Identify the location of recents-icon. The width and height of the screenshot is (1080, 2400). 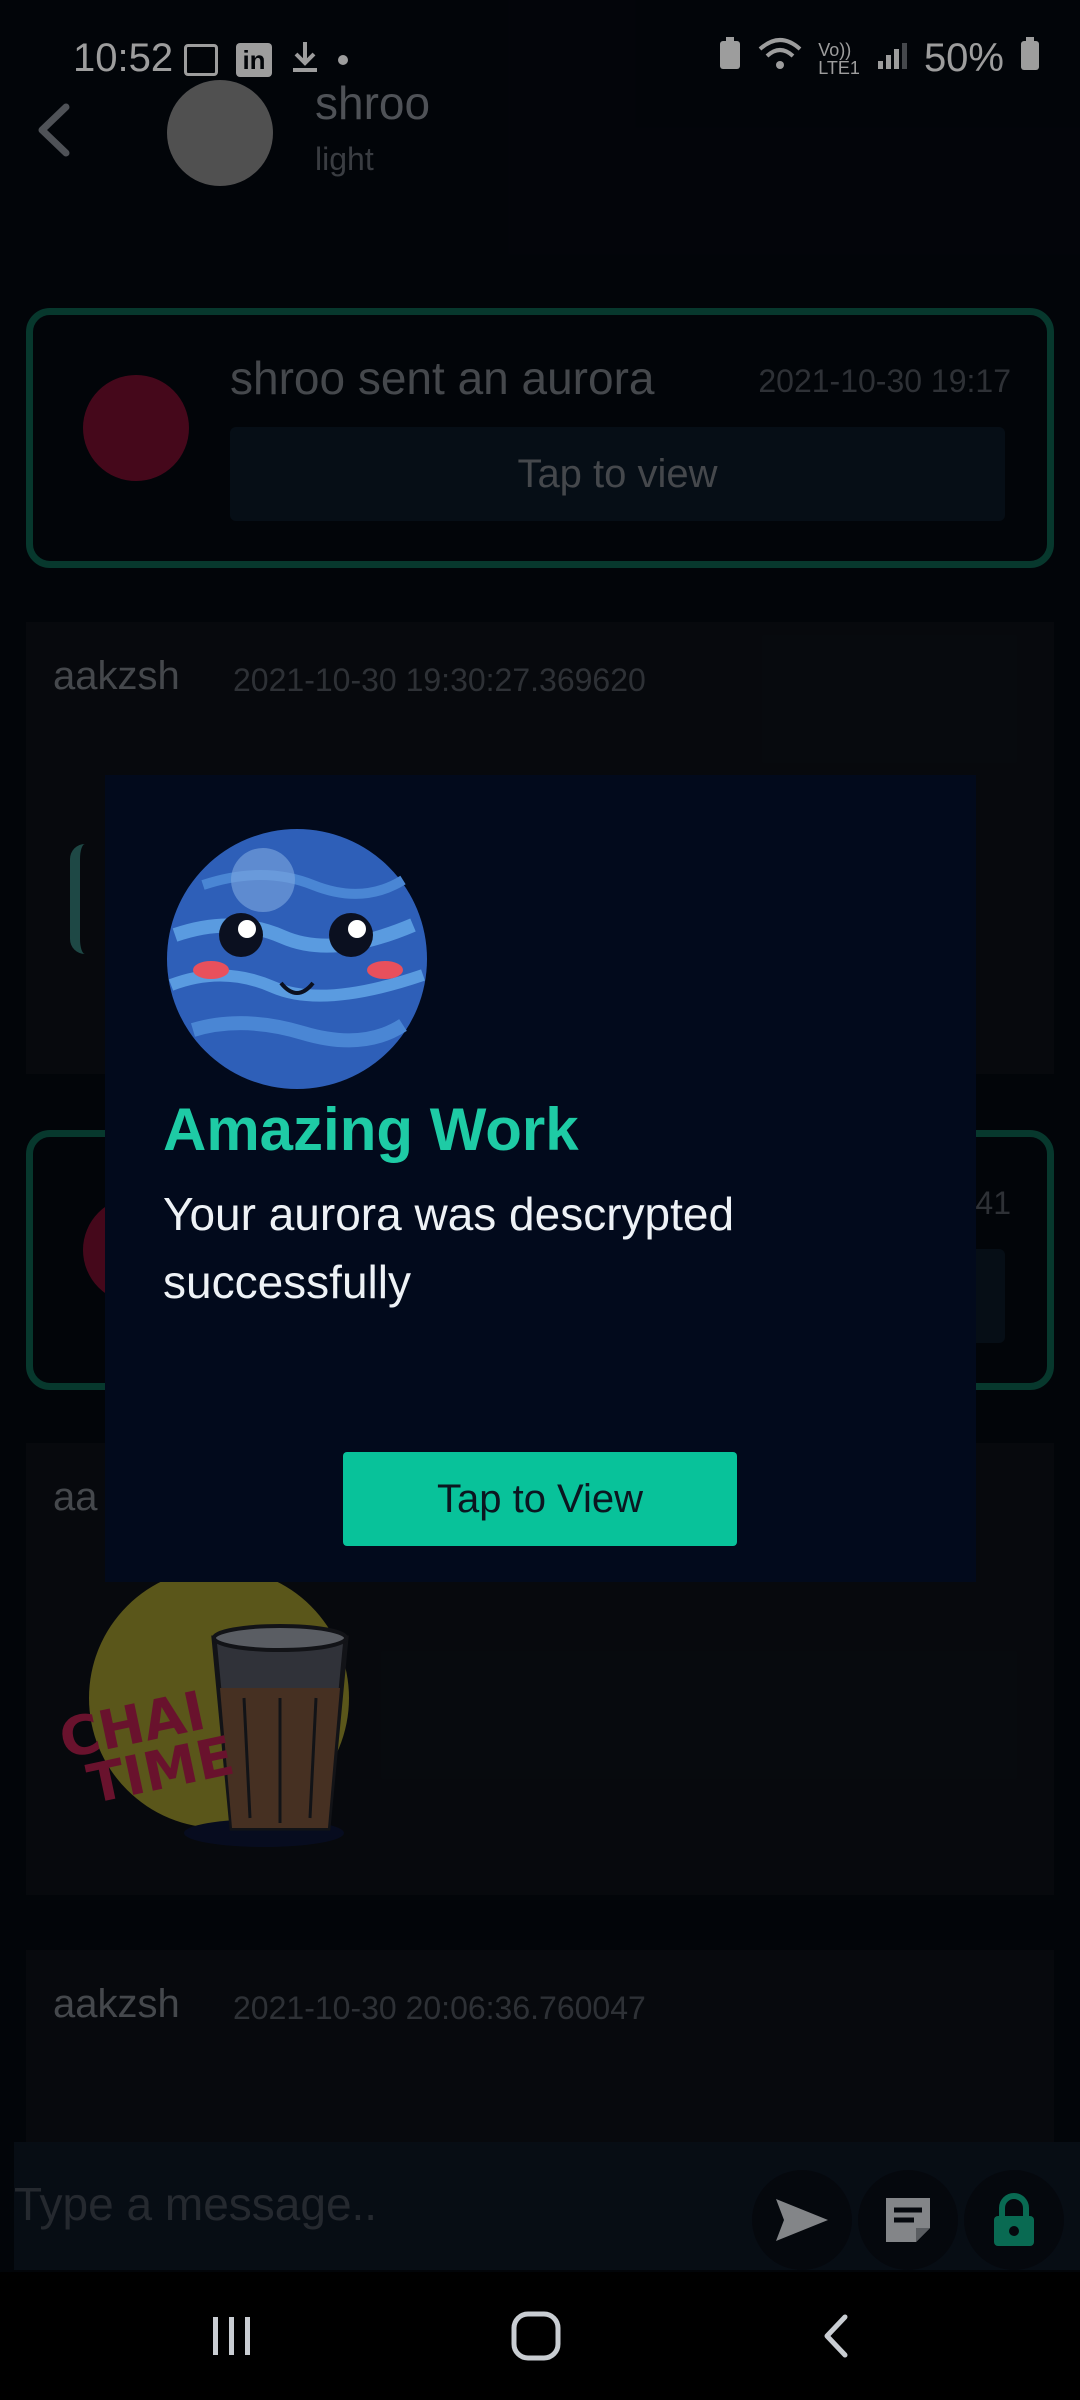
(231, 2336).